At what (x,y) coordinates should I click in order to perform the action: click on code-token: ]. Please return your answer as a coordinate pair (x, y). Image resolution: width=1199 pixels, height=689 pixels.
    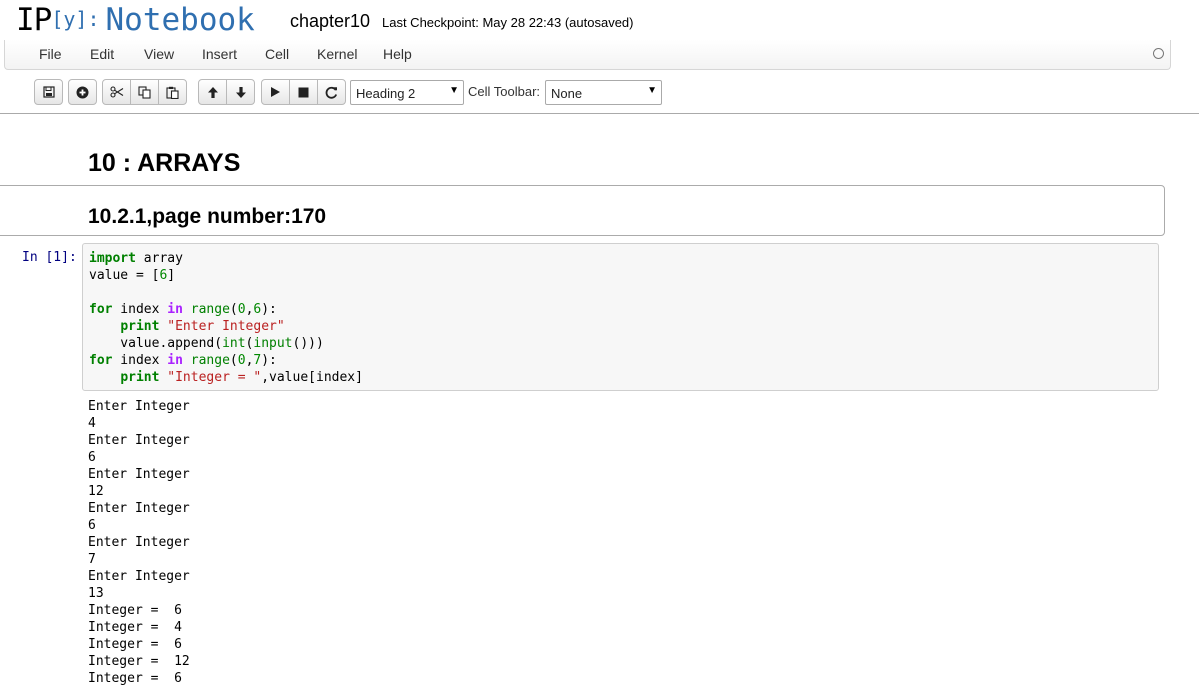
    Looking at the image, I should click on (171, 275).